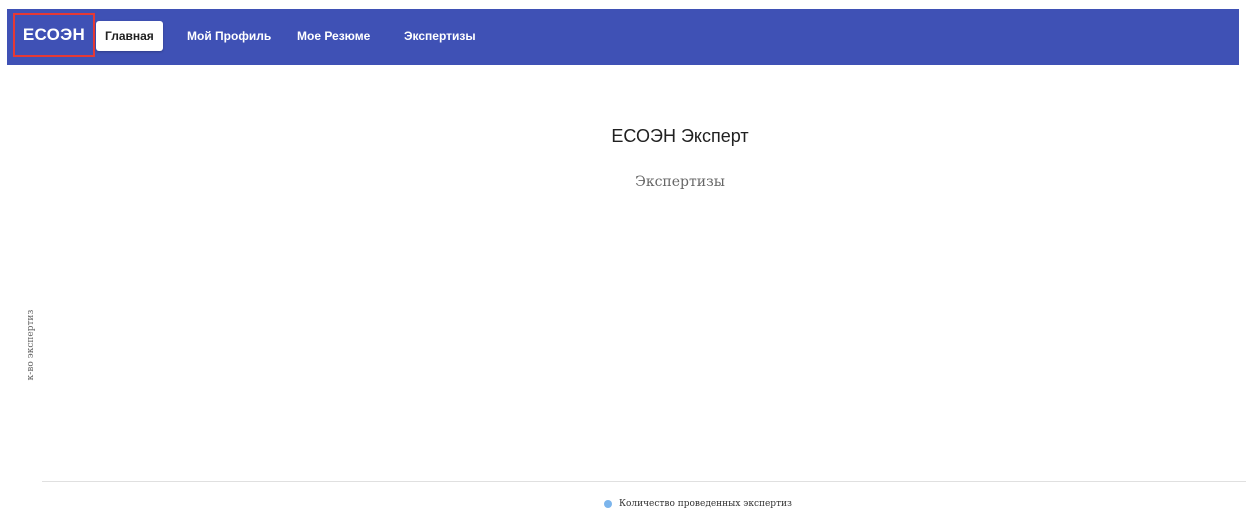 The width and height of the screenshot is (1246, 510). I want to click on chart-title: ЕСОЭН Эксперт, so click(680, 136).